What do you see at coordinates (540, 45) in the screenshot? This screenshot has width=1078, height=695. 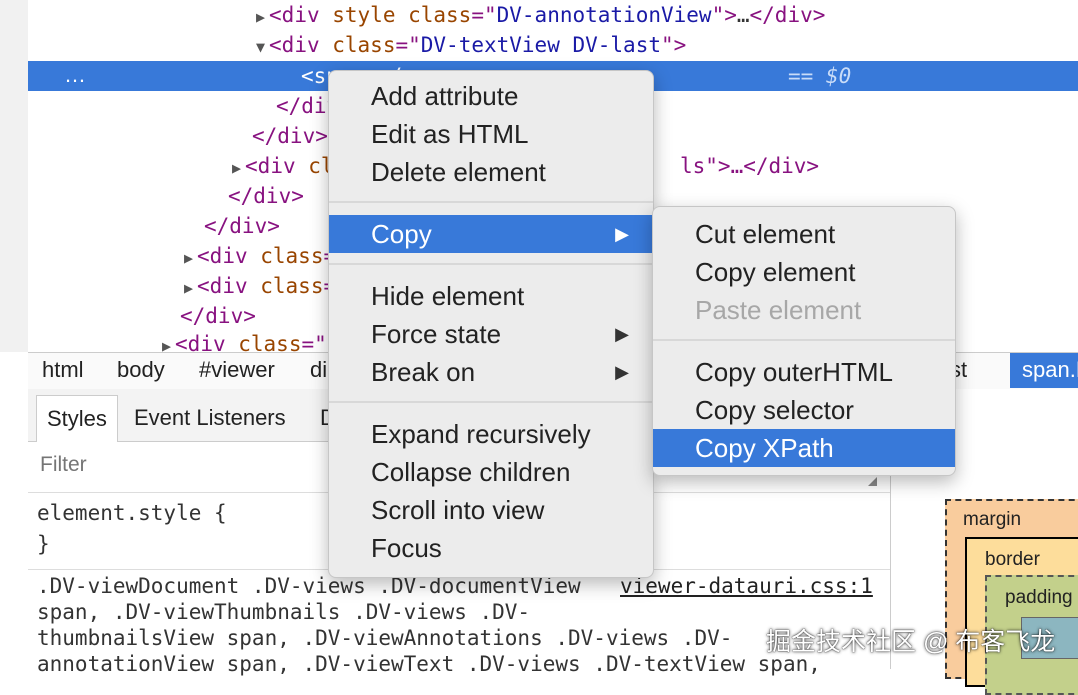 I see `node-value: DV-textView DV-last` at bounding box center [540, 45].